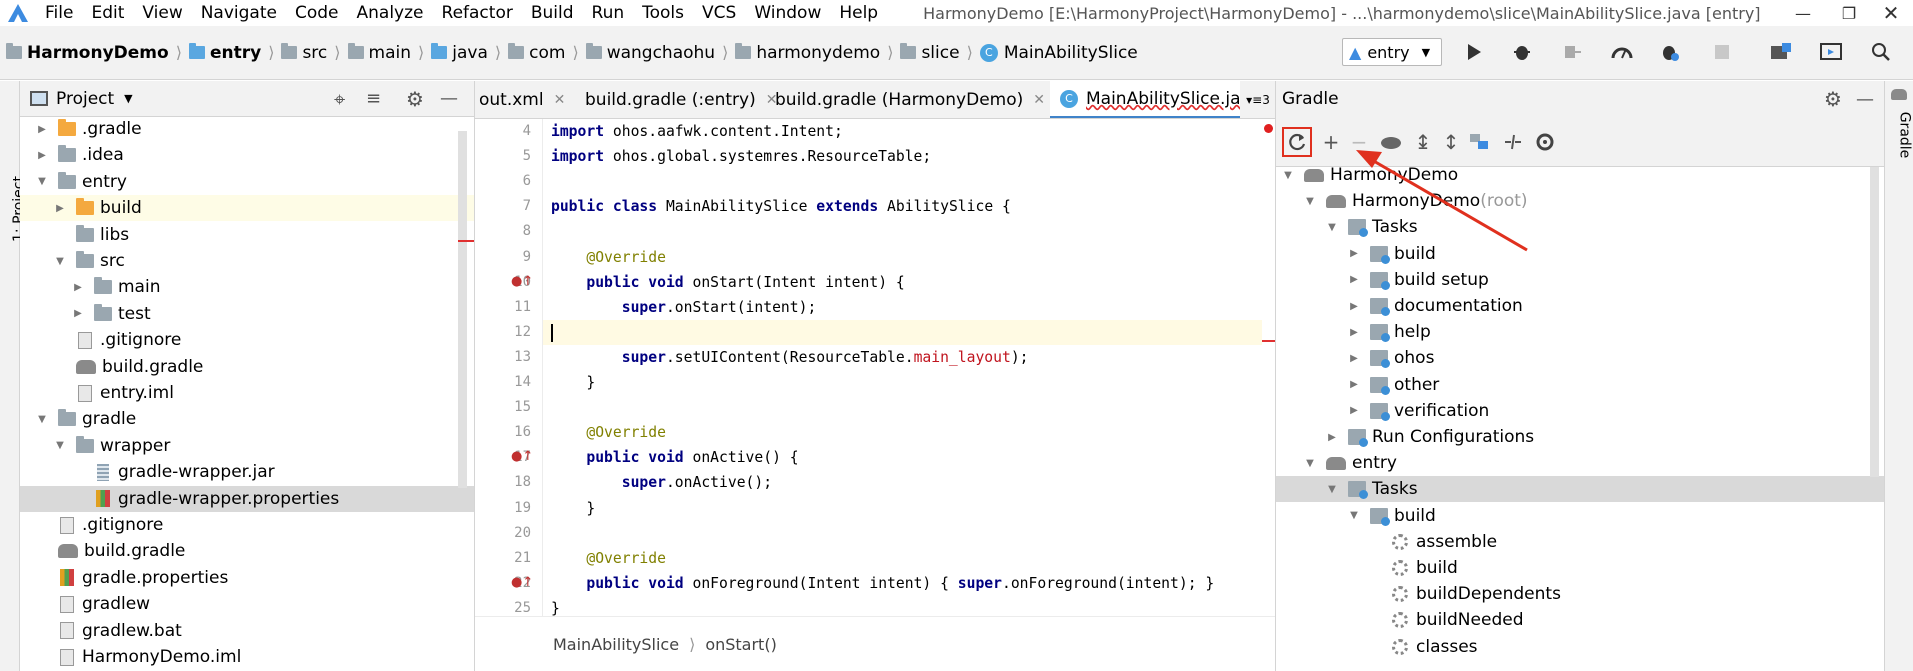 The height and width of the screenshot is (671, 1913). Describe the element at coordinates (817, 53) in the screenshot. I see `breadcrumb-item: harmonydemo ⟩` at that location.